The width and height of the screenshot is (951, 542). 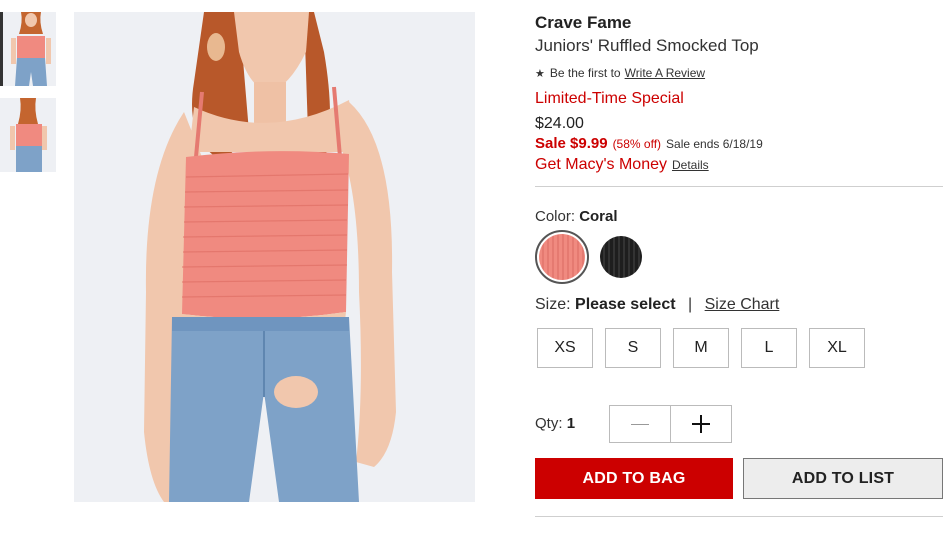 I want to click on size-option-l: L, so click(x=769, y=348).